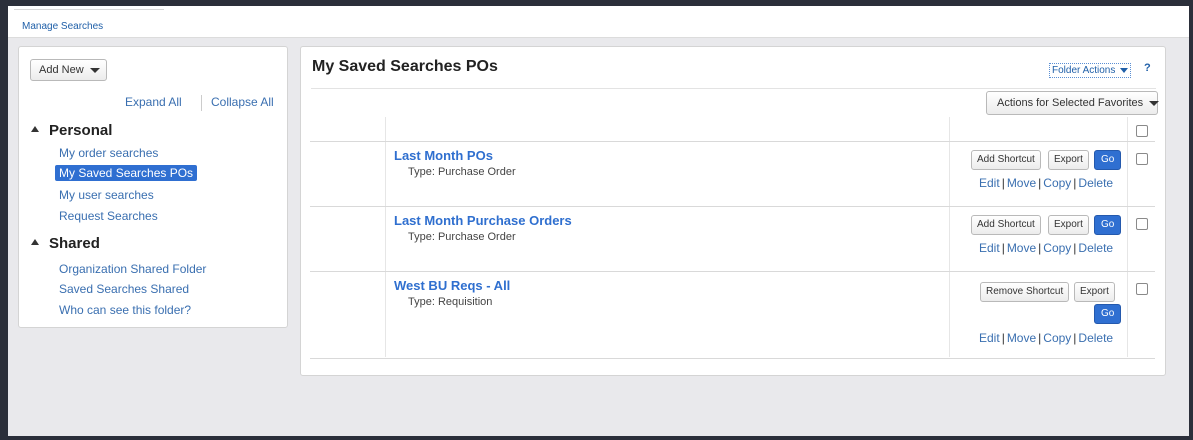  Describe the element at coordinates (108, 216) in the screenshot. I see `sidebar-item-request-searches: Request Searches` at that location.